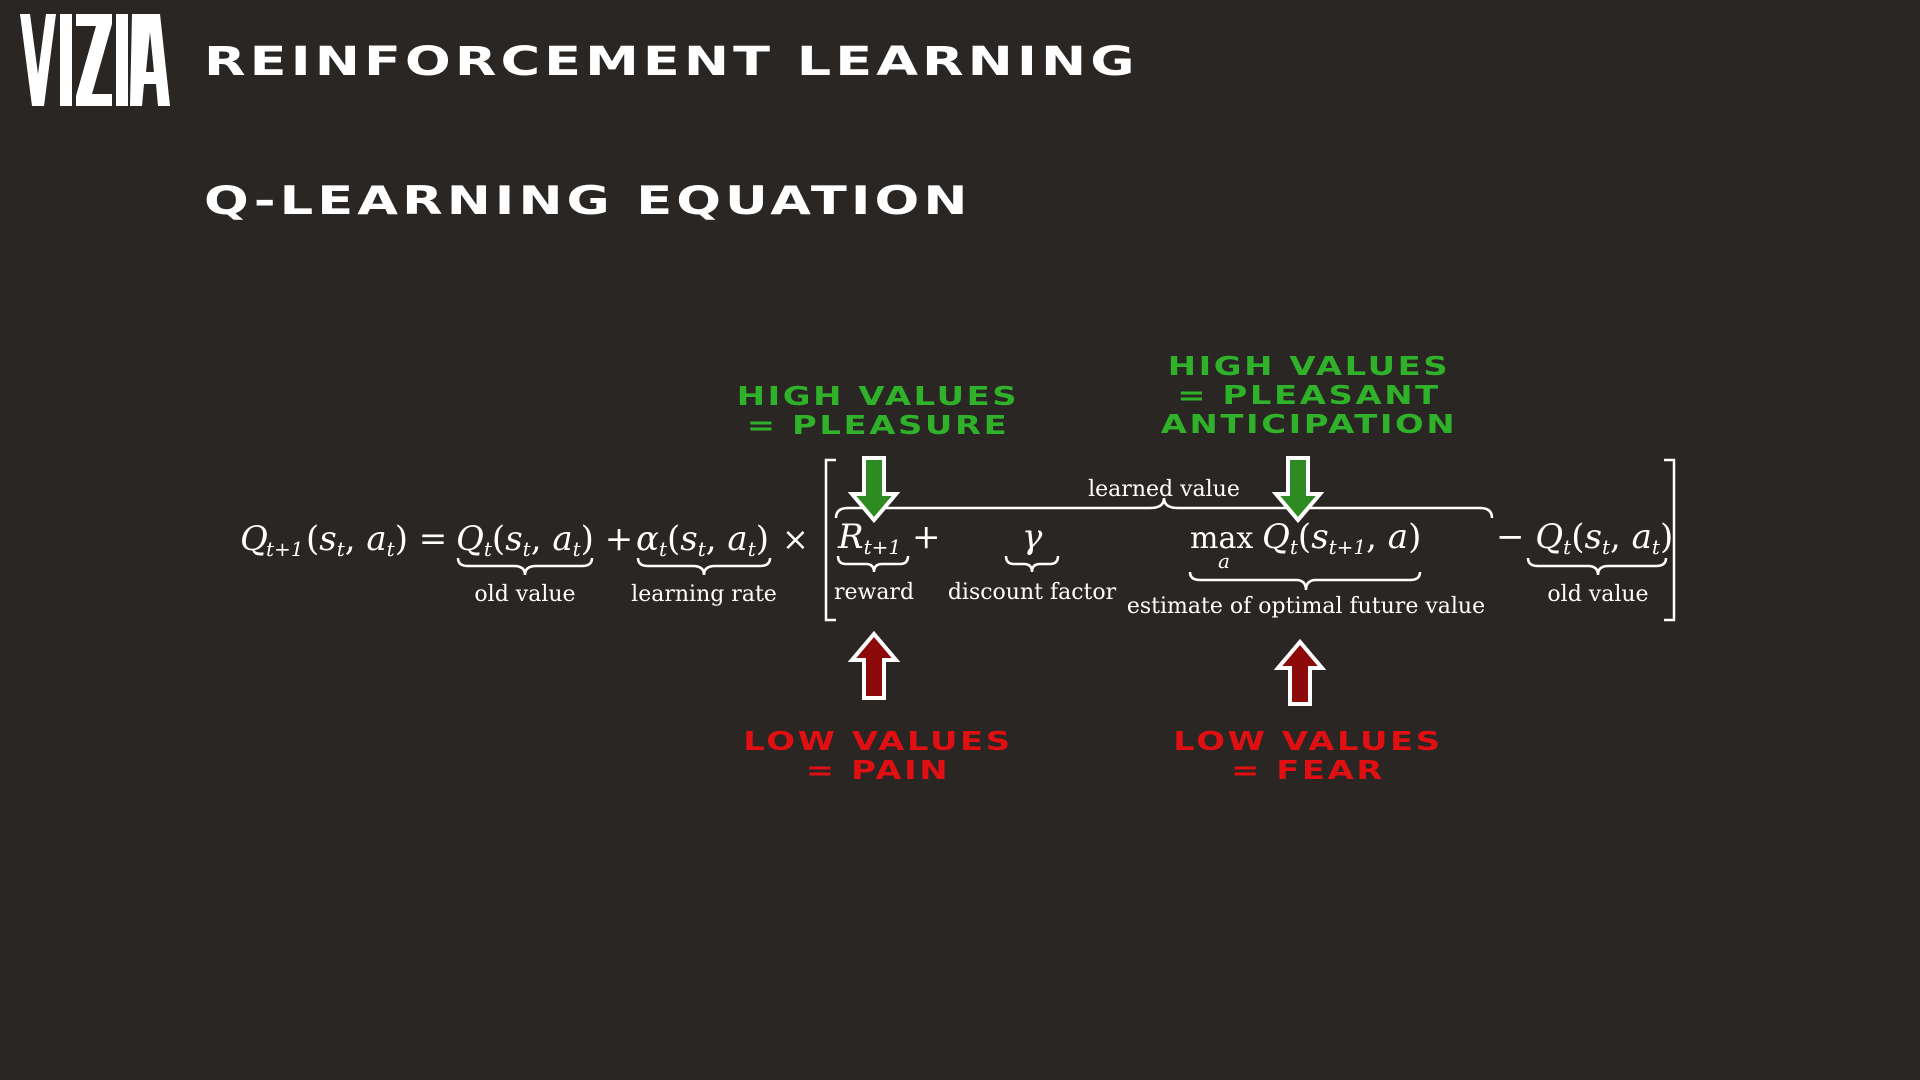 The height and width of the screenshot is (1080, 1920). Describe the element at coordinates (1298, 490) in the screenshot. I see `arrow-down-future` at that location.